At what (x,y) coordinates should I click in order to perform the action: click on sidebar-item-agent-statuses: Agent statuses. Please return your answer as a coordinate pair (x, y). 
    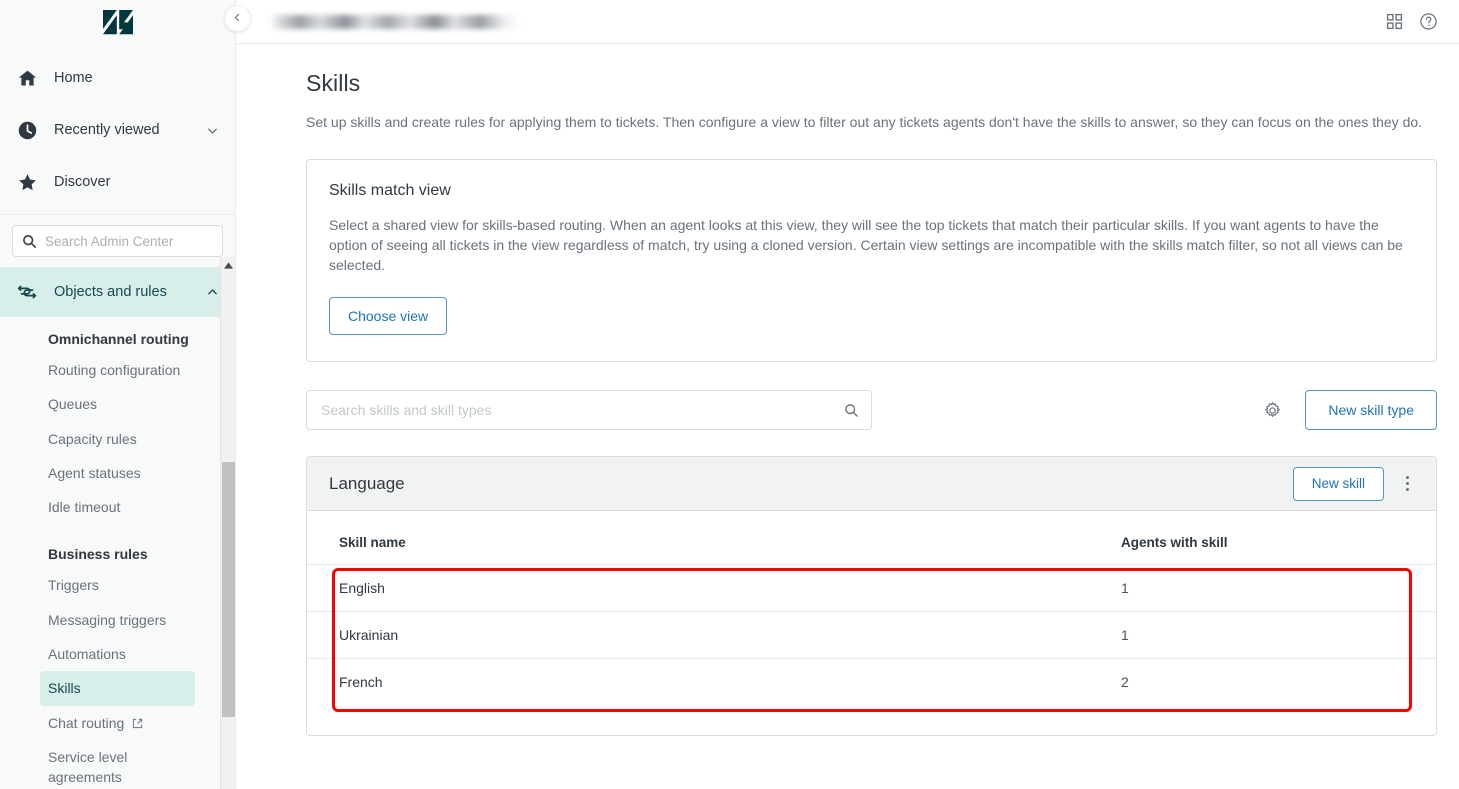
    Looking at the image, I should click on (117, 473).